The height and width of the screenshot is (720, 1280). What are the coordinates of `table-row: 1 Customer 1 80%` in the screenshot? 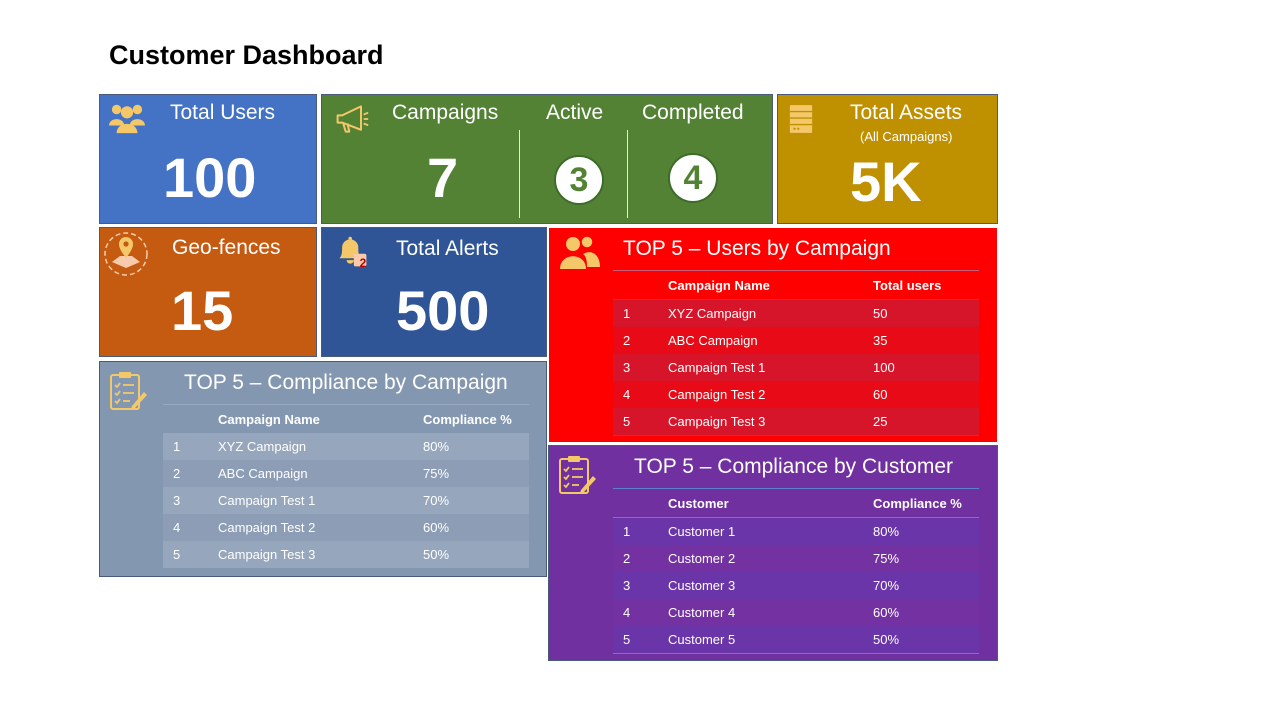 It's located at (796, 531).